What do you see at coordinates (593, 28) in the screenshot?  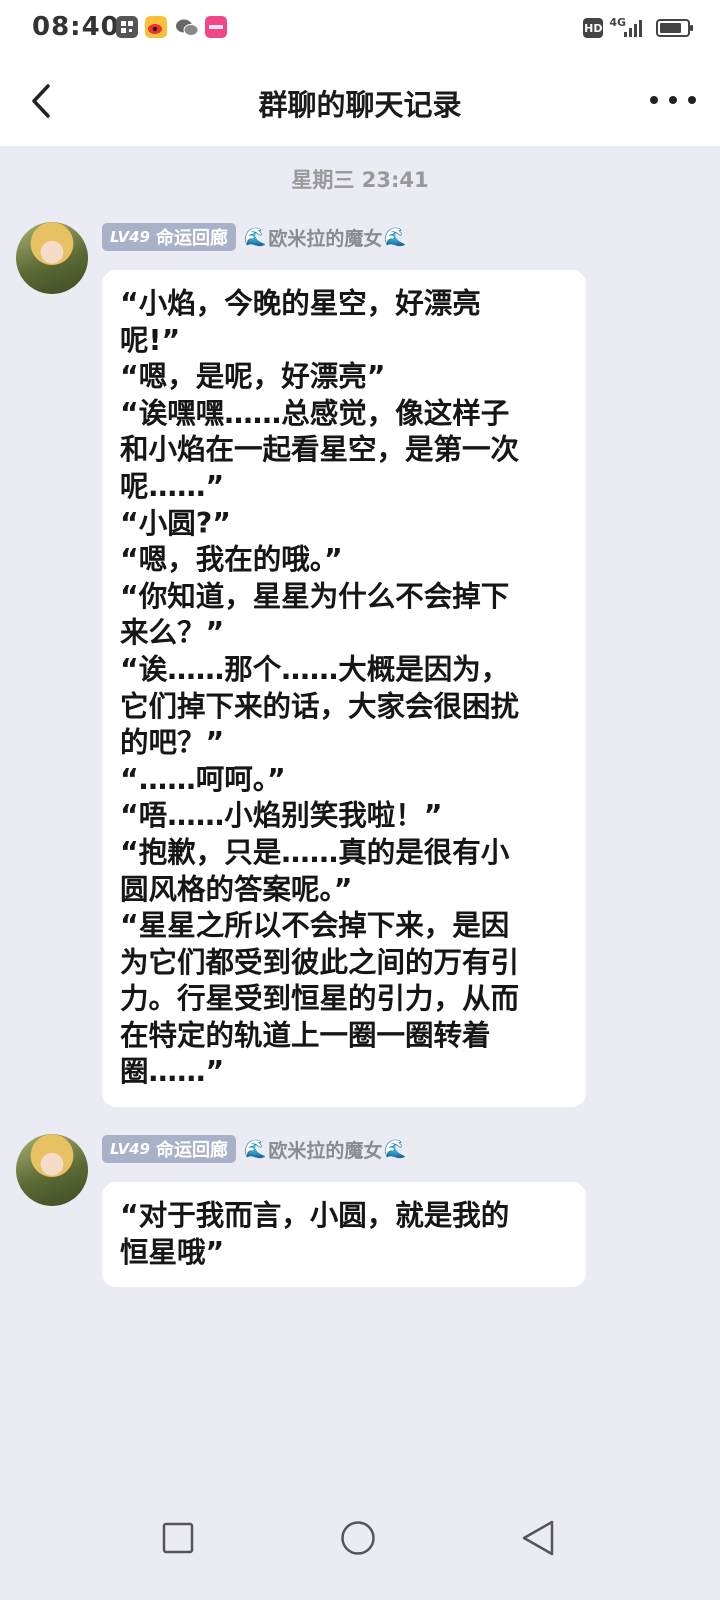 I see `hd-badge: HD` at bounding box center [593, 28].